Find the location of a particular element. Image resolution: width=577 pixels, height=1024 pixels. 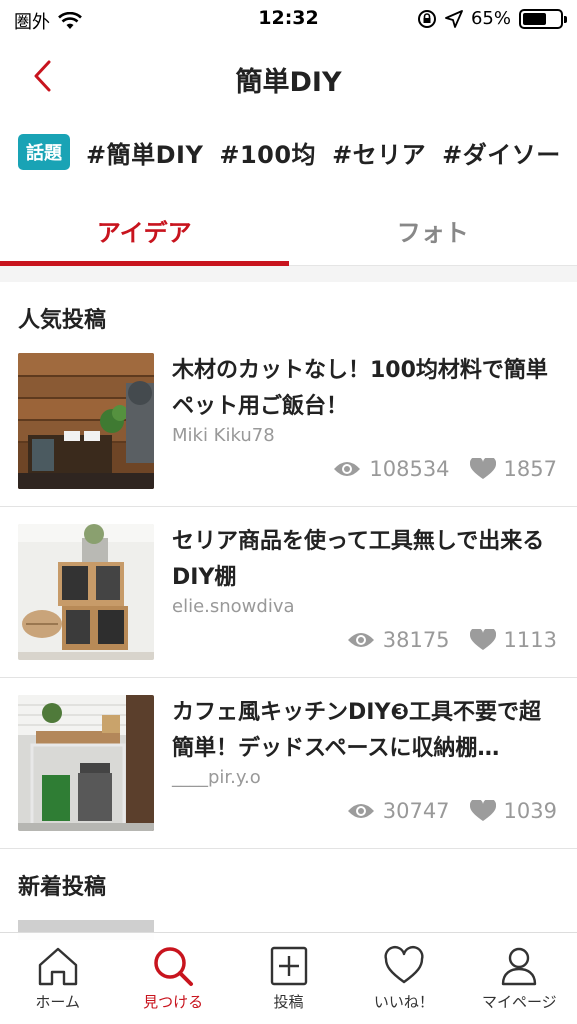

like-count: 1113 is located at coordinates (513, 640).